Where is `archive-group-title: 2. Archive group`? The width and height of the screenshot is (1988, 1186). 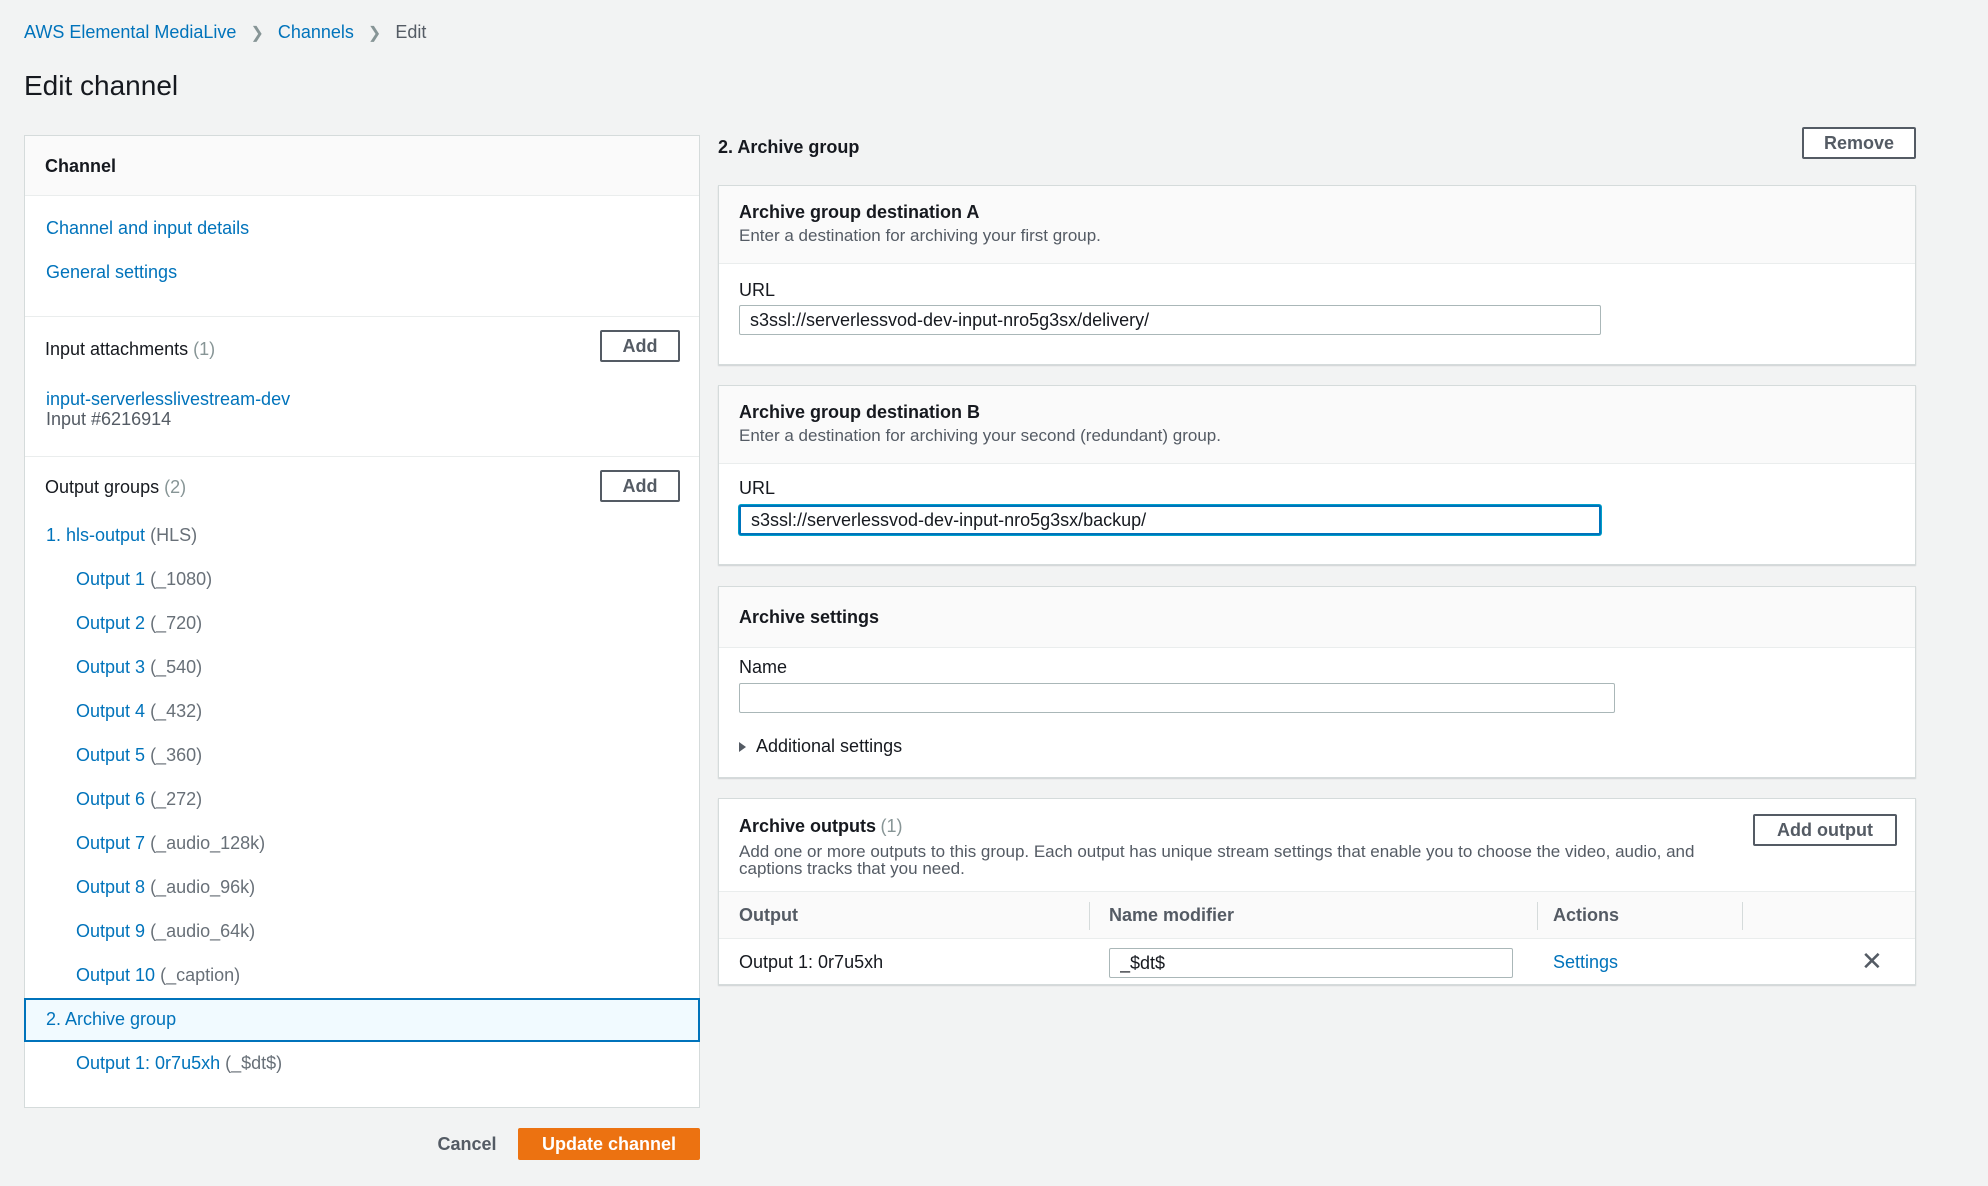 archive-group-title: 2. Archive group is located at coordinates (789, 147).